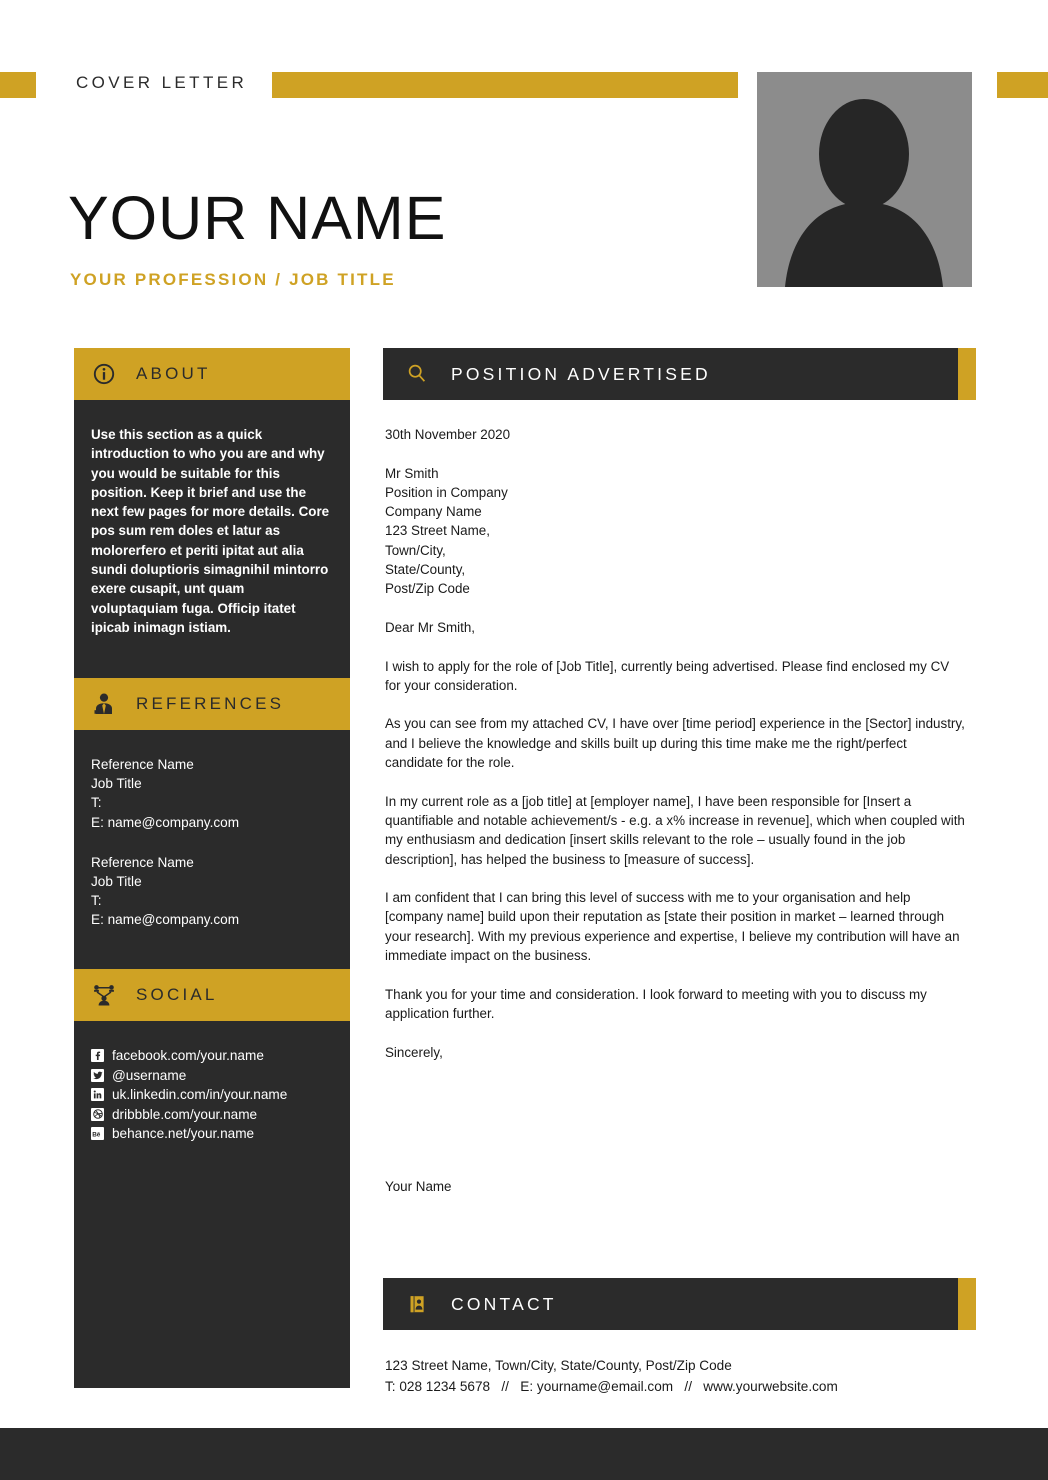 The width and height of the screenshot is (1048, 1480). I want to click on network-share-icon, so click(104, 995).